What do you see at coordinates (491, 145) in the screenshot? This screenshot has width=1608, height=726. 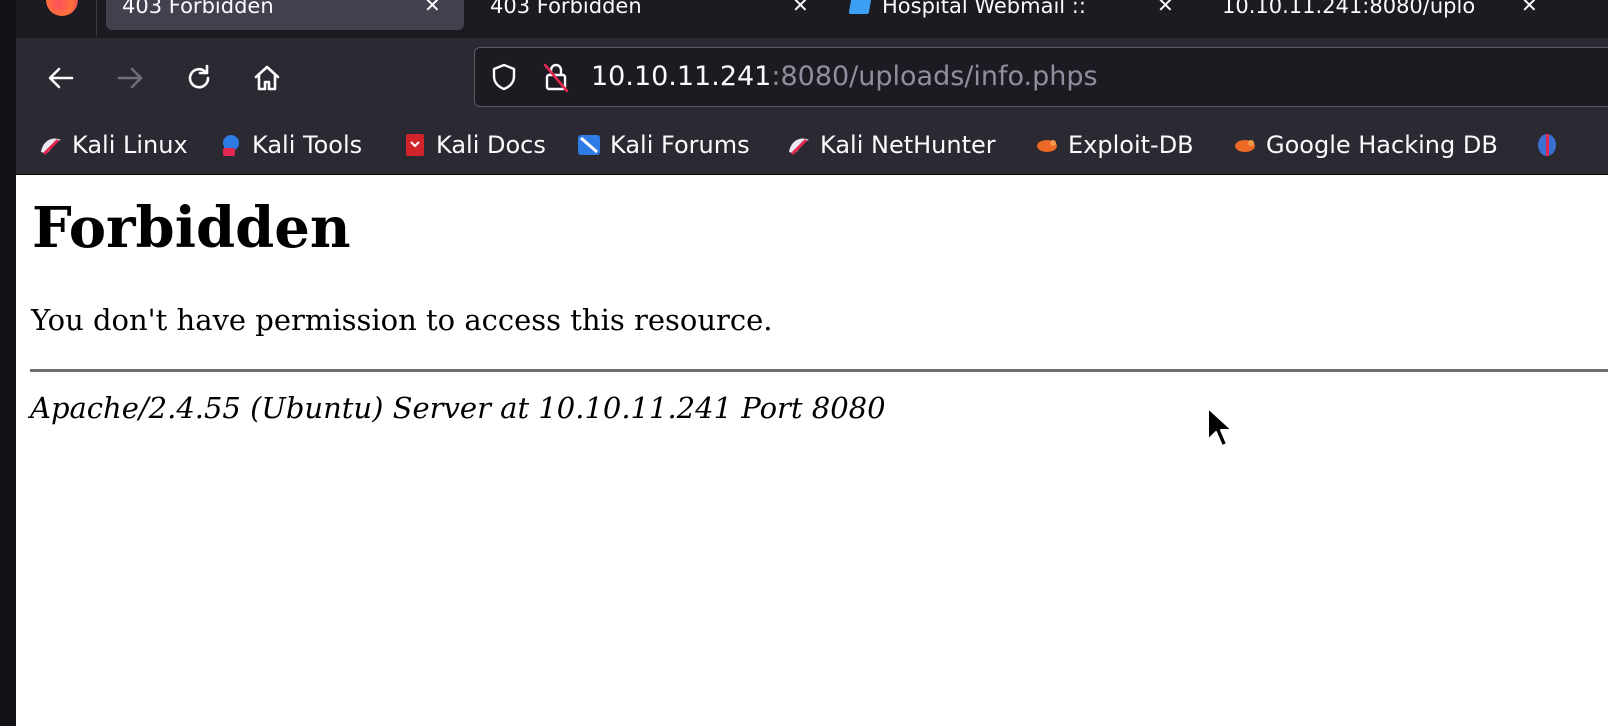 I see `bookmark-label: Kali Docs` at bounding box center [491, 145].